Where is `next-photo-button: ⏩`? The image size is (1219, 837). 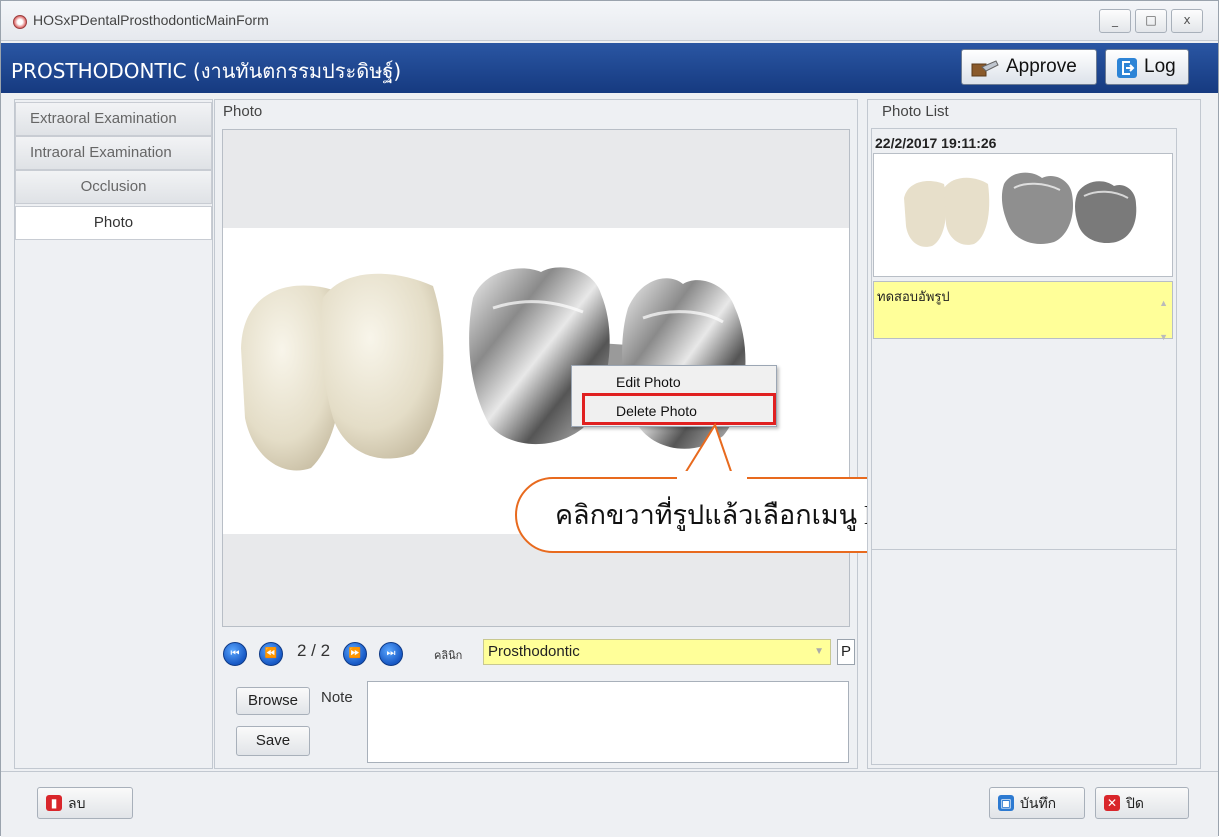 next-photo-button: ⏩ is located at coordinates (355, 654).